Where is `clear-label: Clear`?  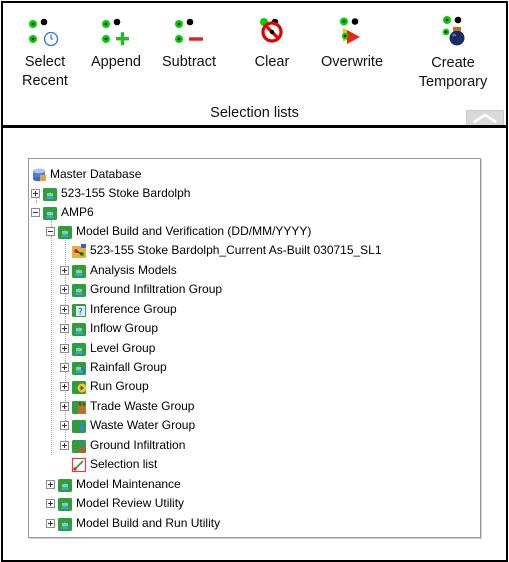 clear-label: Clear is located at coordinates (272, 62).